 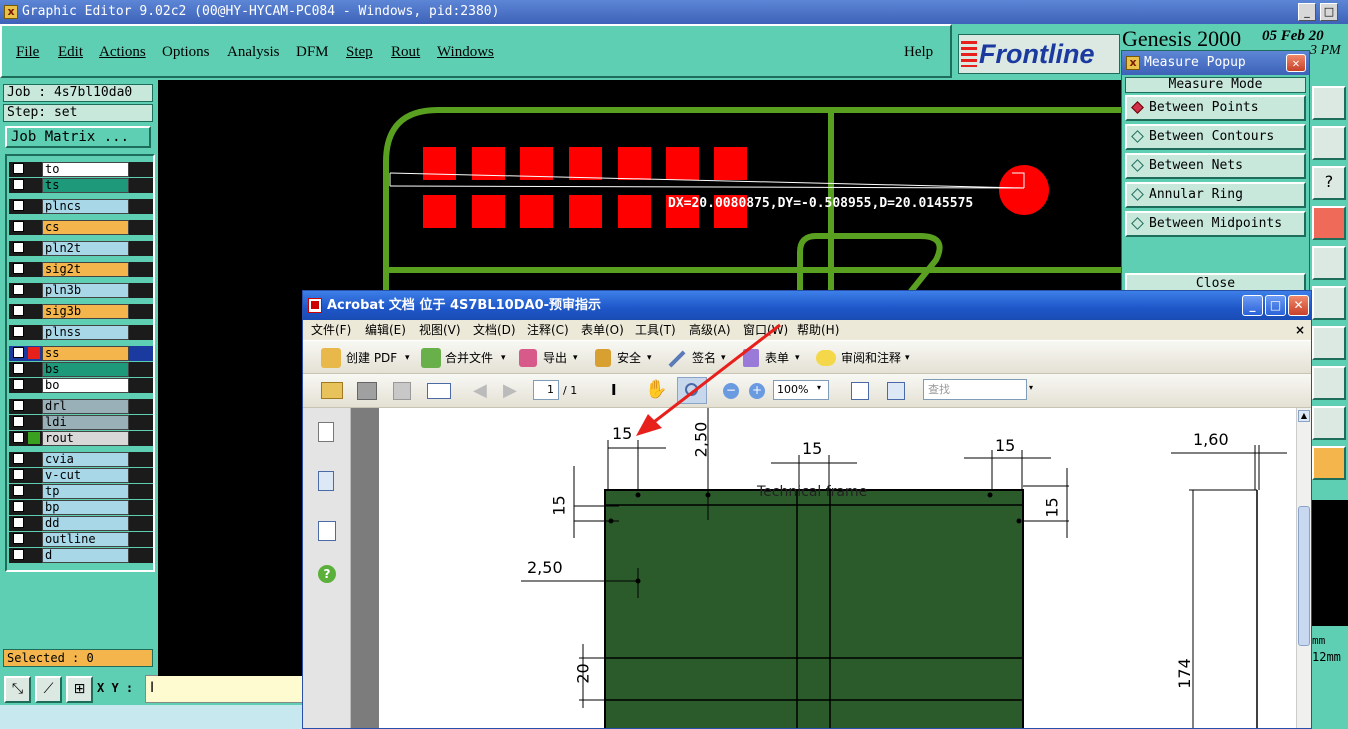 I want to click on acro-menu-view: 视图(V), so click(x=440, y=330).